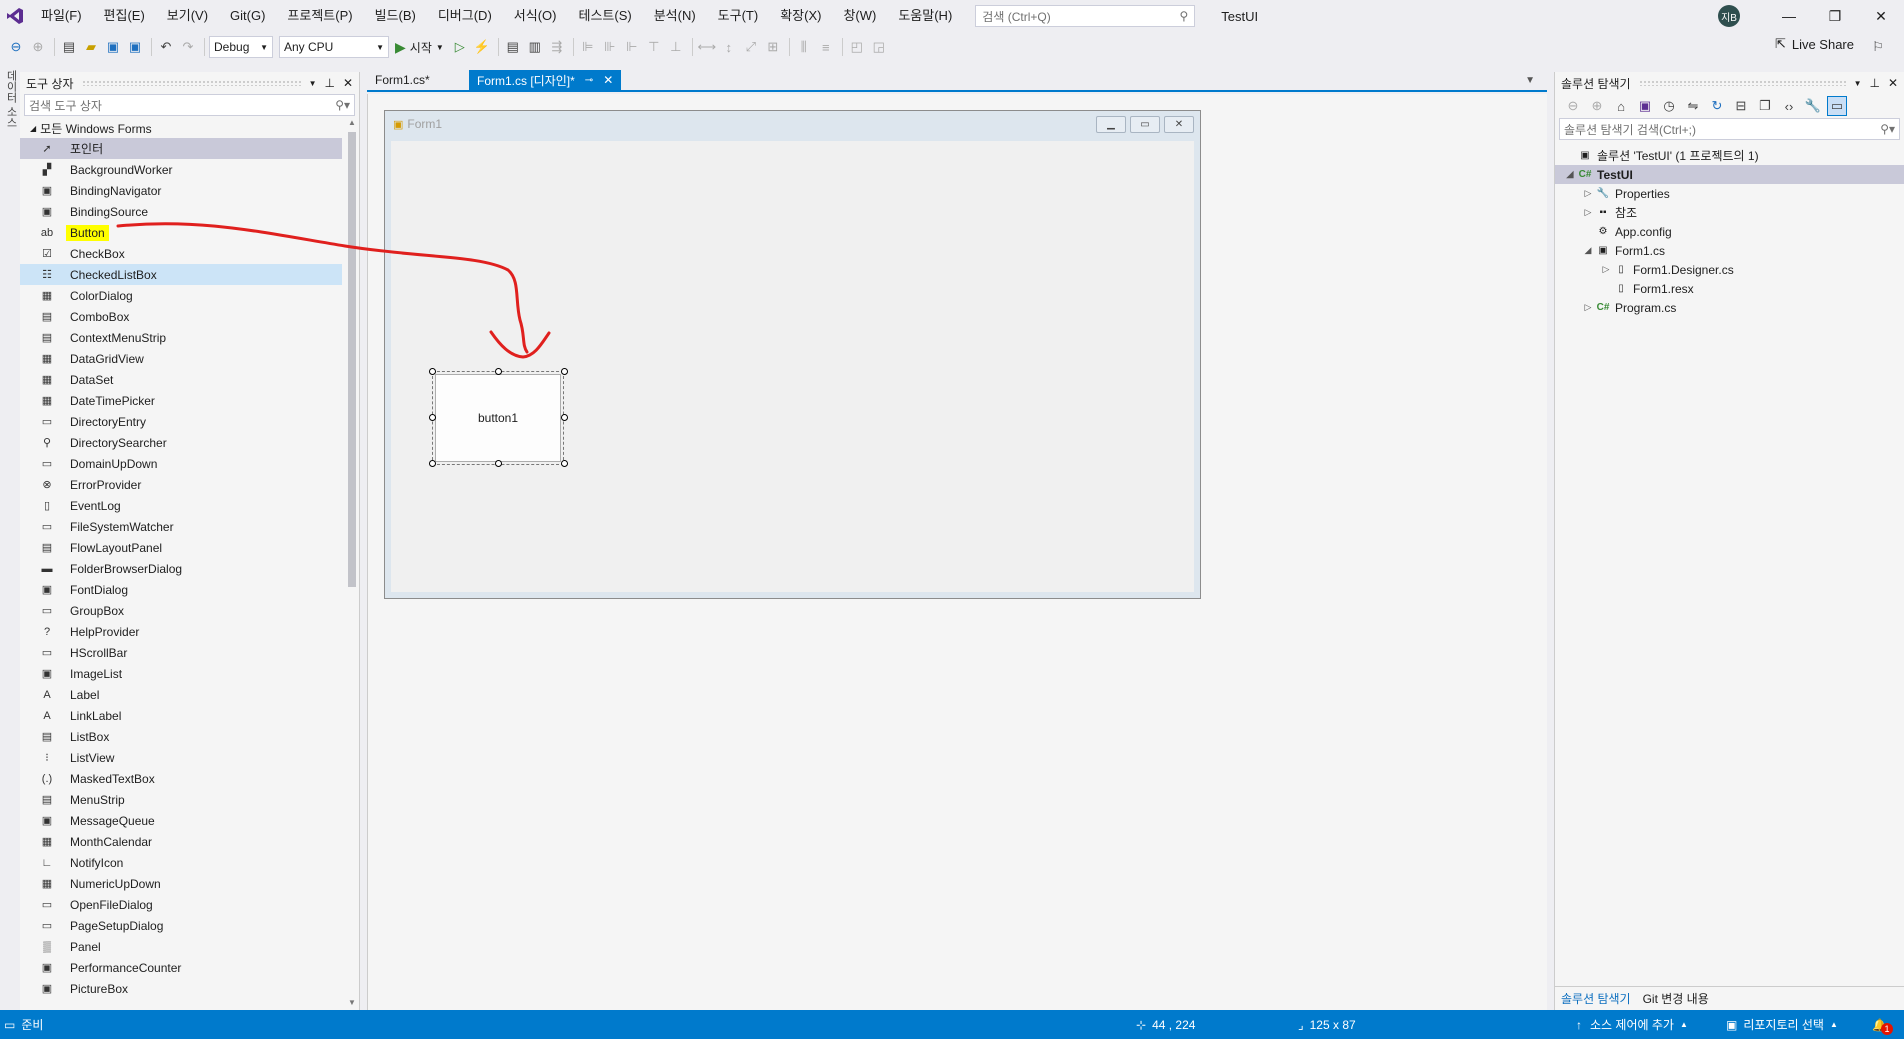 Image resolution: width=1904 pixels, height=1039 pixels. What do you see at coordinates (181, 736) in the screenshot?
I see `toolbox-item: ▤ ListBox` at bounding box center [181, 736].